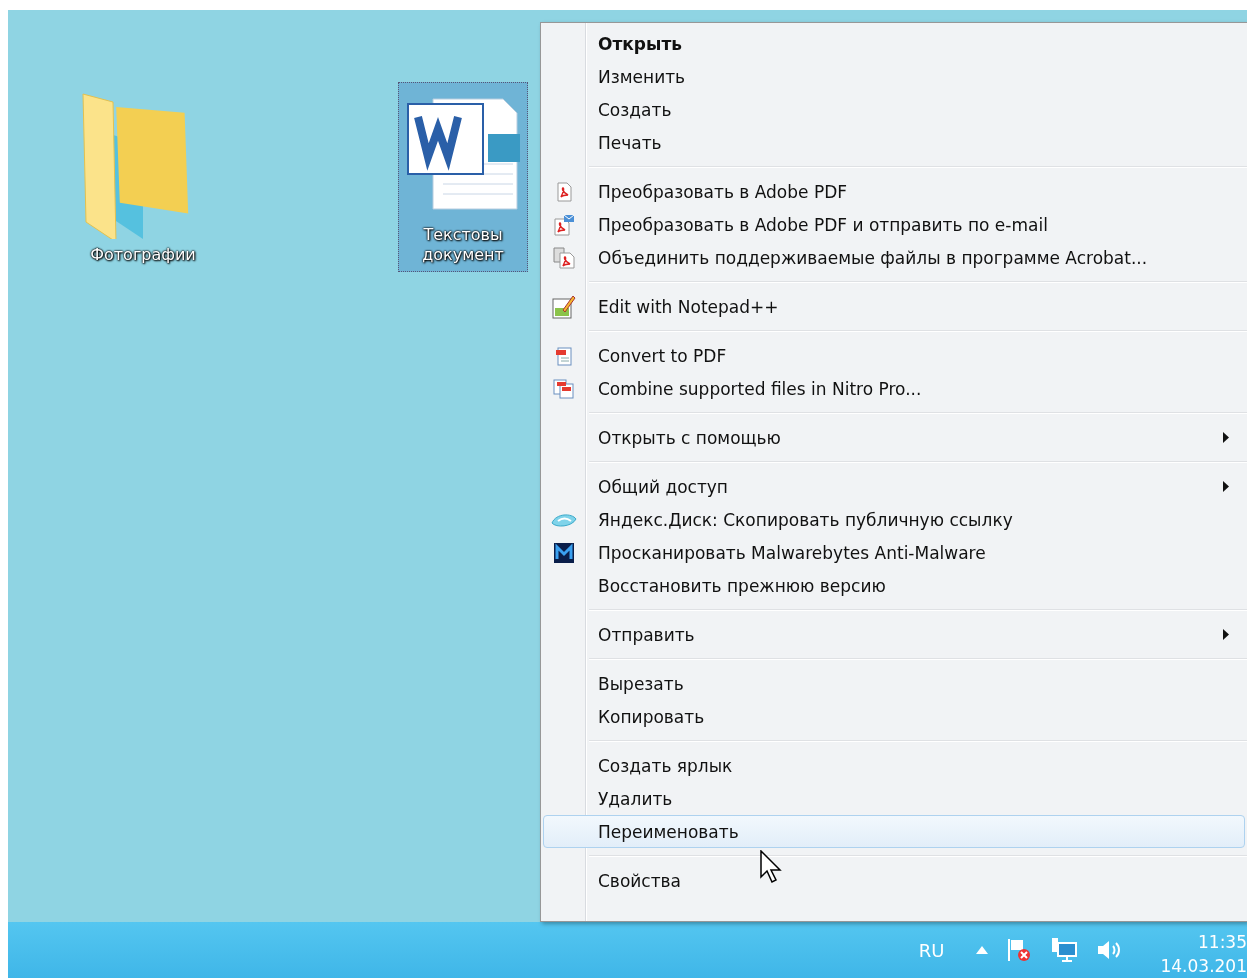 The image size is (1247, 978). What do you see at coordinates (894, 552) in the screenshot?
I see `menu-item: Просканировать Malwarebytes Anti-Malware` at bounding box center [894, 552].